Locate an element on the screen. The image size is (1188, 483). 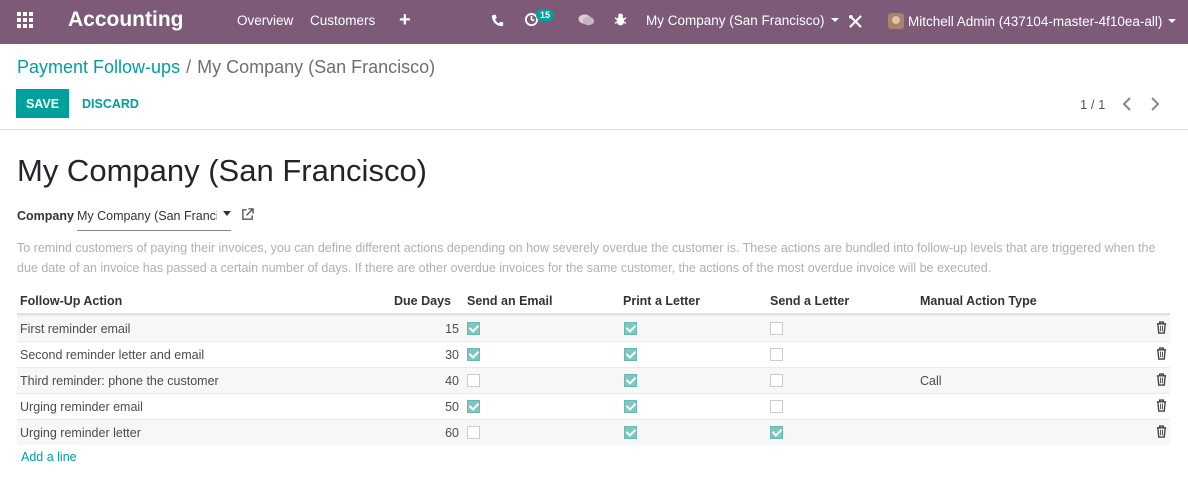
company-label: Company is located at coordinates (45, 216).